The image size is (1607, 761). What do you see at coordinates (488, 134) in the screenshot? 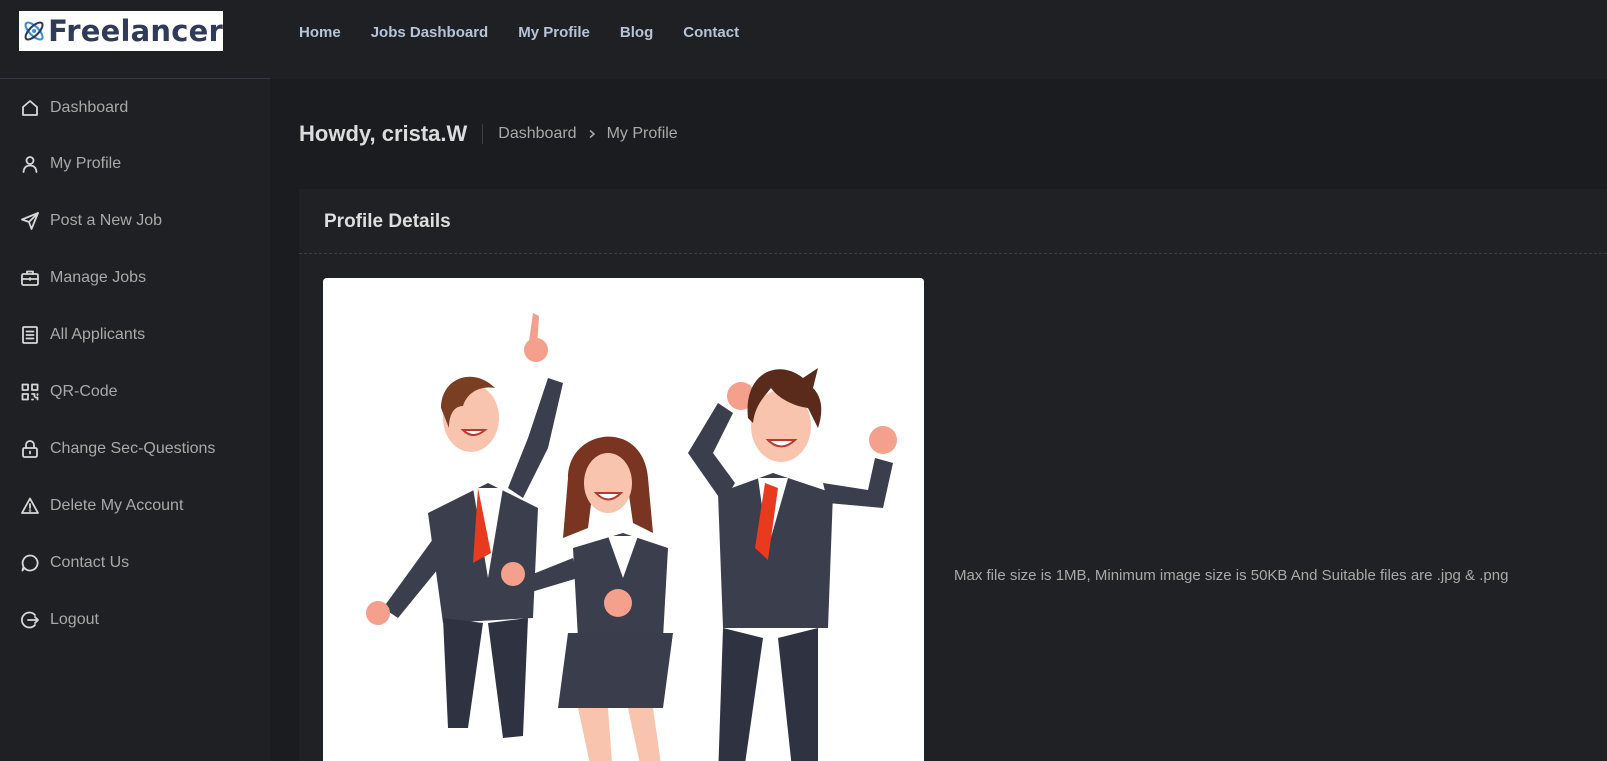
I see `page-header: Howdy, crista.W Dashboard My Profile` at bounding box center [488, 134].